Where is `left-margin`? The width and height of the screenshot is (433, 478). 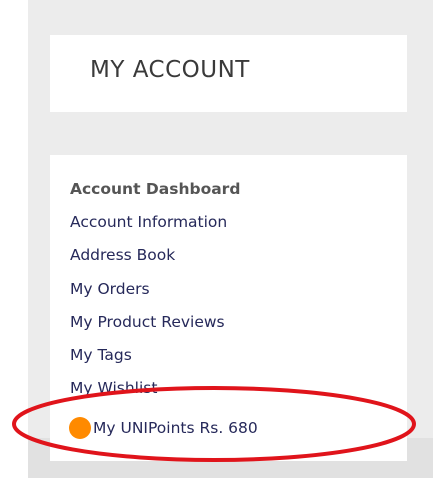
left-margin is located at coordinates (14, 239).